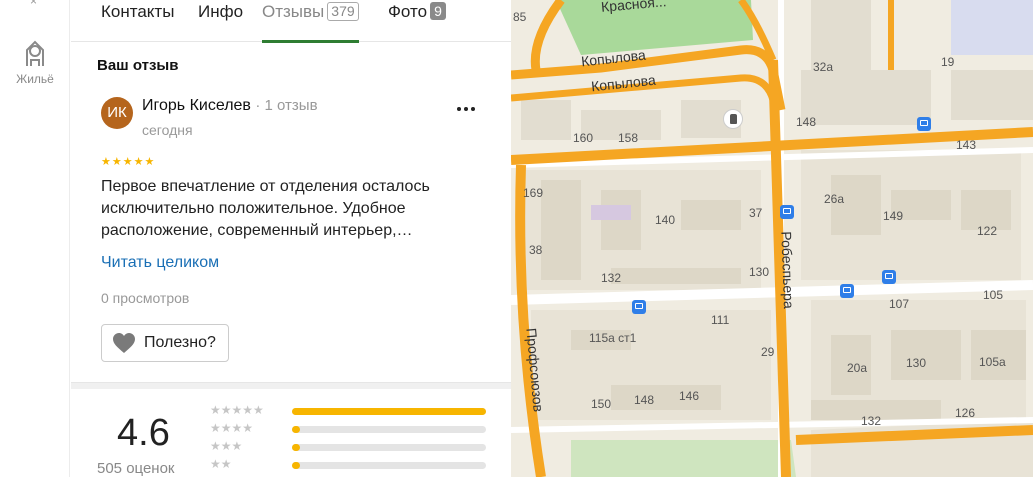 The image size is (1033, 477). Describe the element at coordinates (533, 193) in the screenshot. I see `building-number: 169` at that location.